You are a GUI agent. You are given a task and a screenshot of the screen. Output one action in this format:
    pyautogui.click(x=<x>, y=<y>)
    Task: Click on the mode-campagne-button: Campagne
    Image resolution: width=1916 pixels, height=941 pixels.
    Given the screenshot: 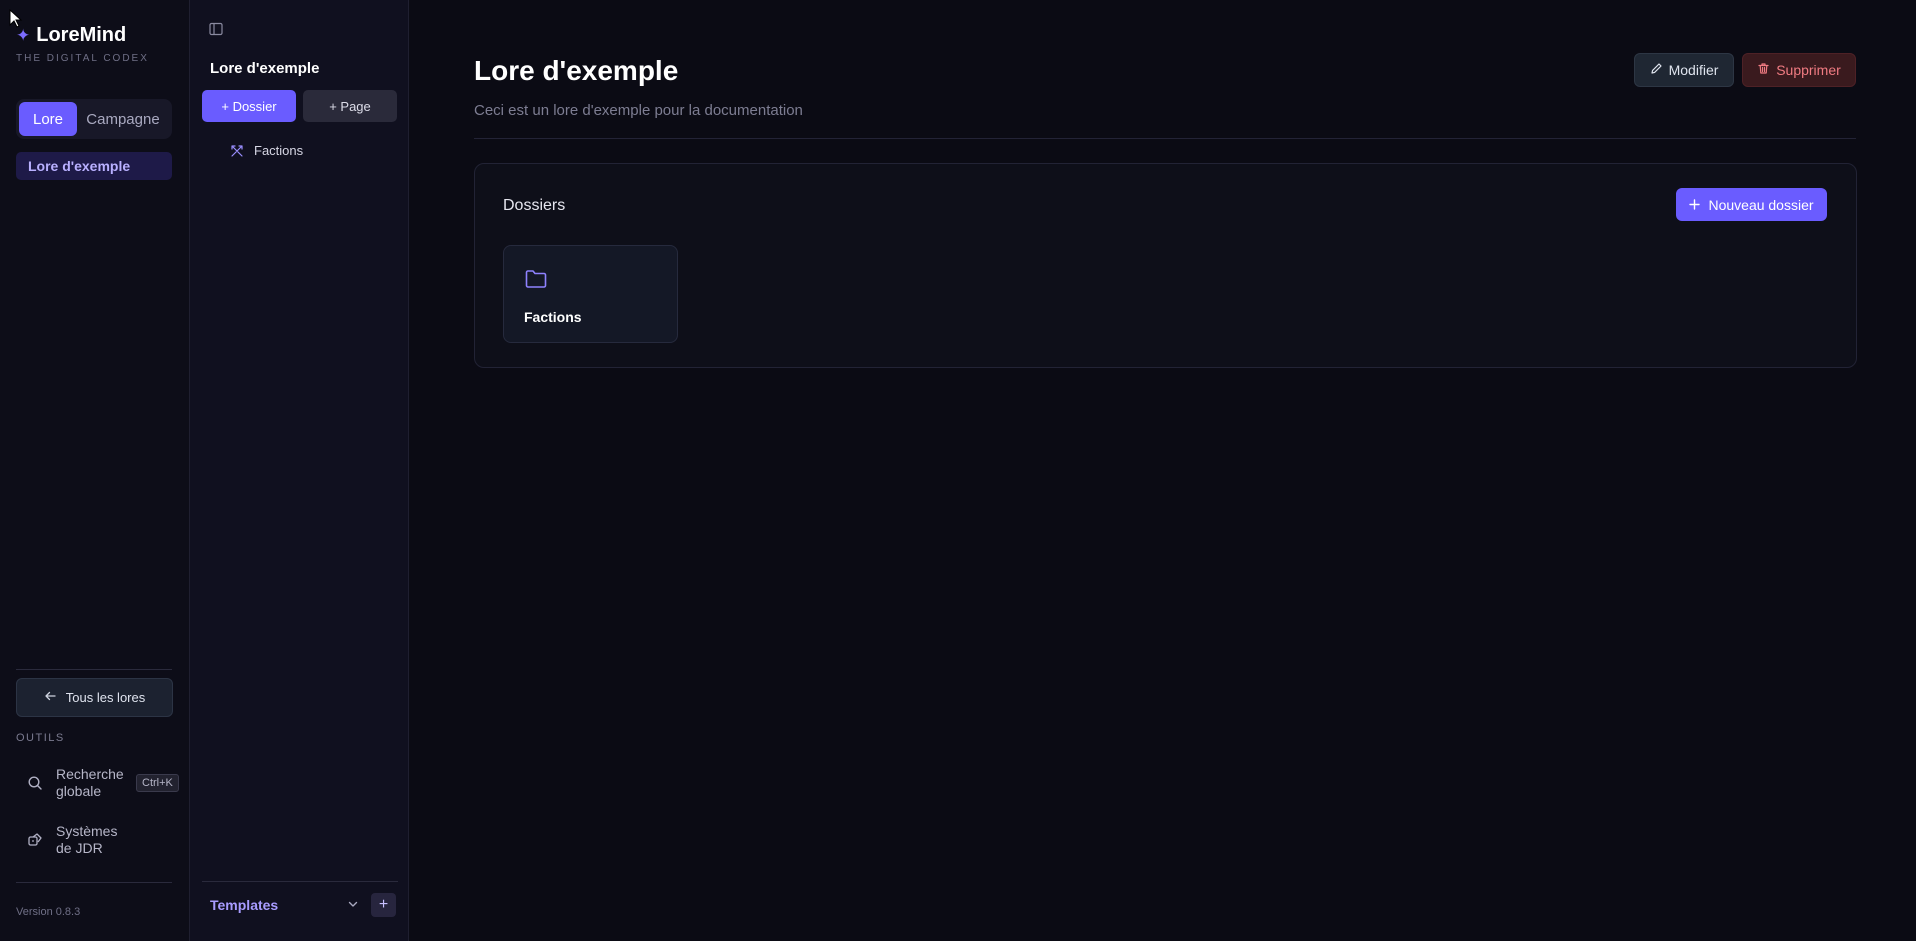 What is the action you would take?
    pyautogui.click(x=123, y=119)
    